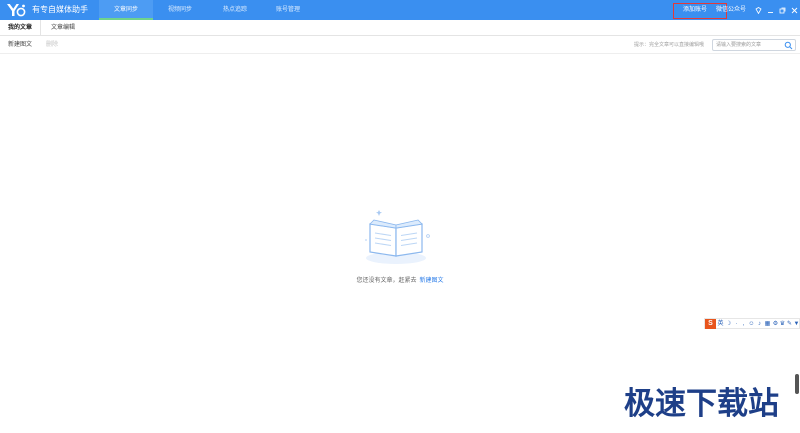 The height and width of the screenshot is (433, 800). Describe the element at coordinates (695, 10) in the screenshot. I see `add-account-button: 添加账号` at that location.